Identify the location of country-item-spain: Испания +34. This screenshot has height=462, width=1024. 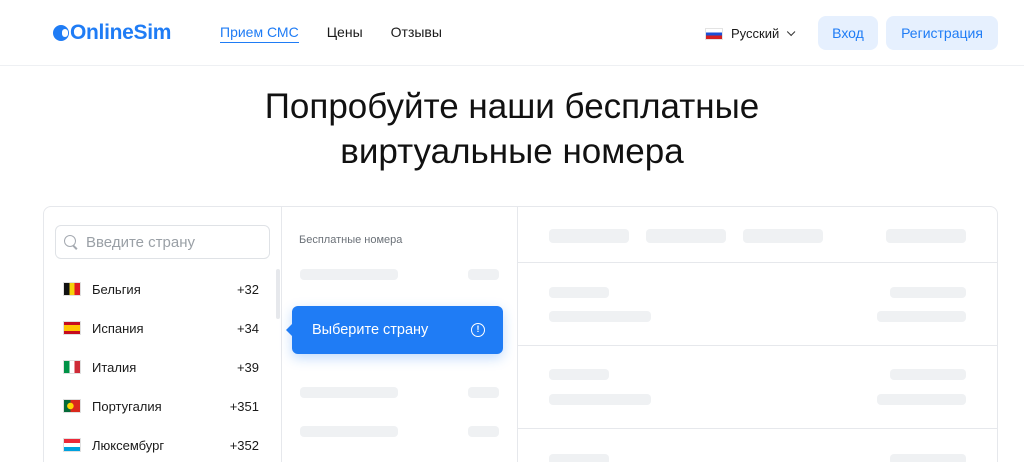
(161, 328).